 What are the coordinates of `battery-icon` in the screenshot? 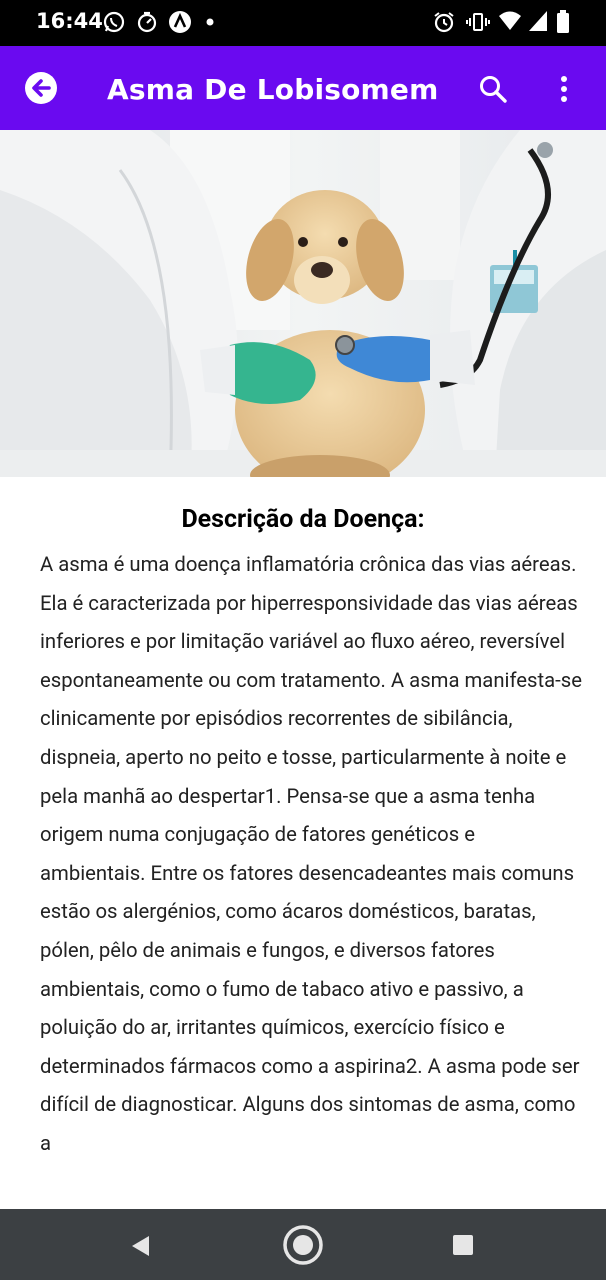 It's located at (563, 21).